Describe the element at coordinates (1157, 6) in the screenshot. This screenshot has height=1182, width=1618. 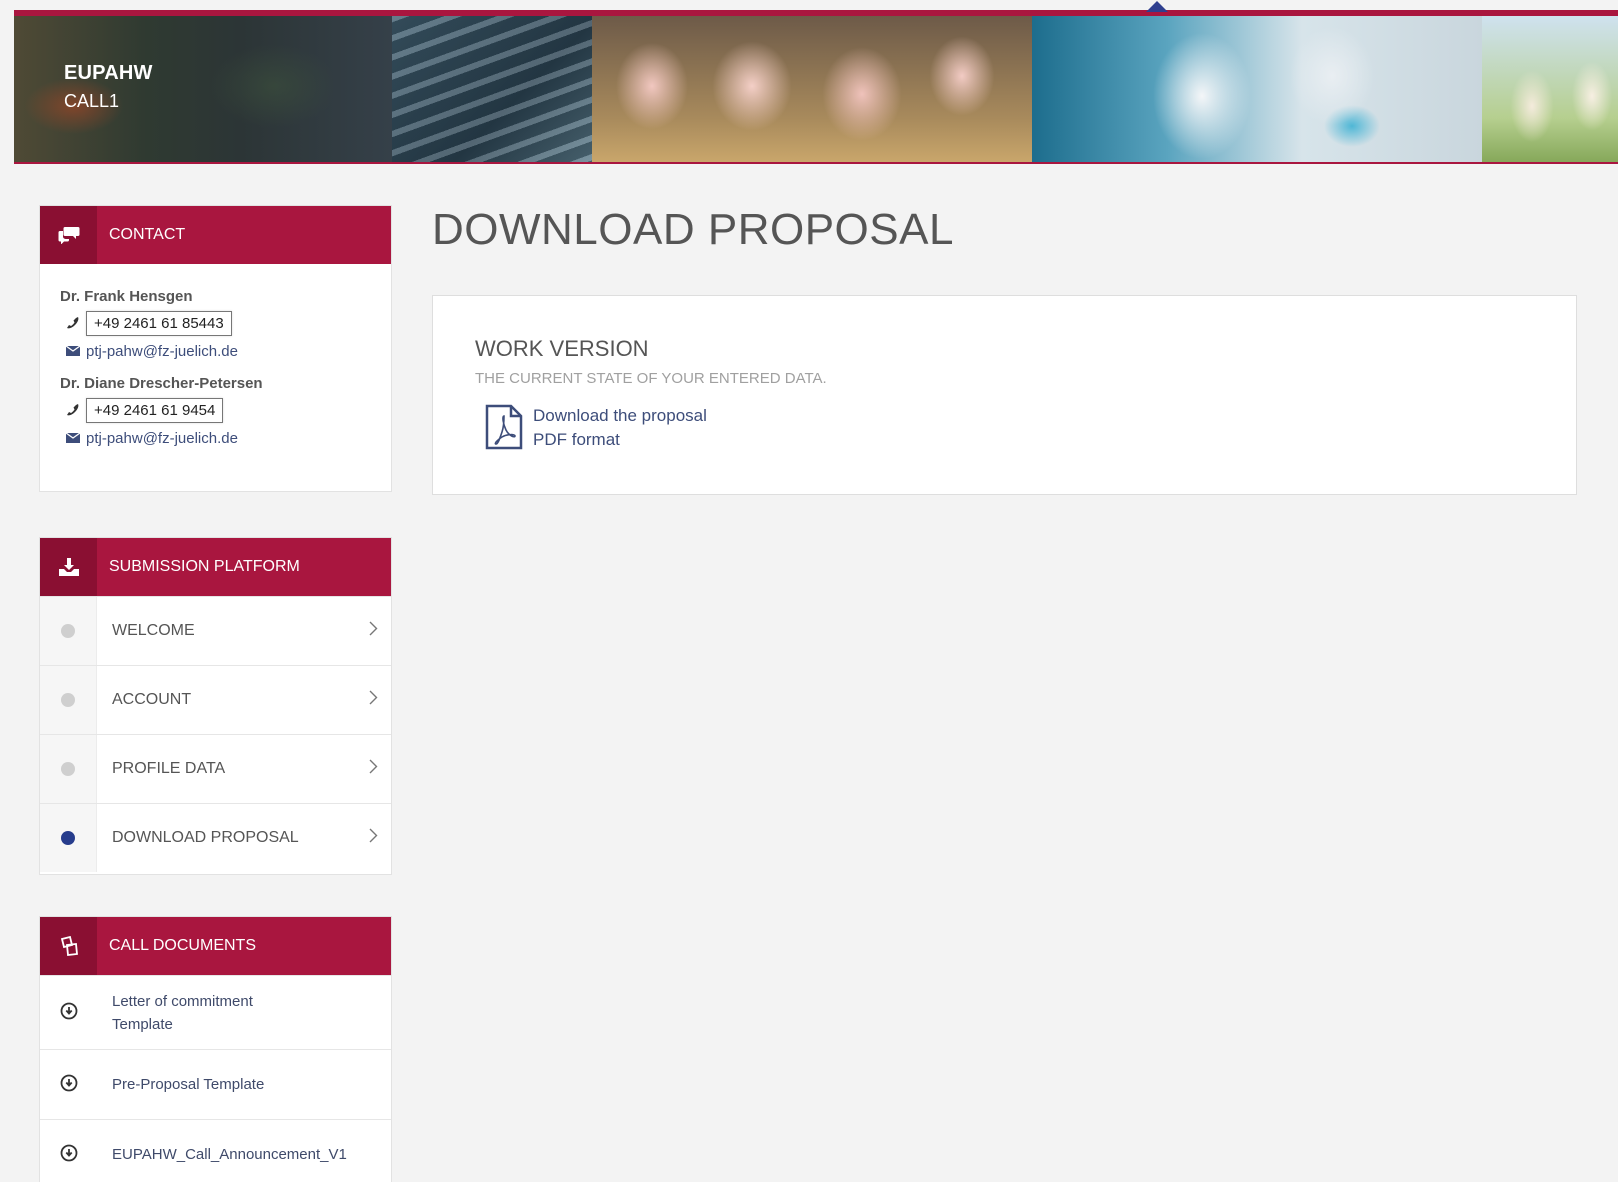
I see `active-indicator-caret` at that location.